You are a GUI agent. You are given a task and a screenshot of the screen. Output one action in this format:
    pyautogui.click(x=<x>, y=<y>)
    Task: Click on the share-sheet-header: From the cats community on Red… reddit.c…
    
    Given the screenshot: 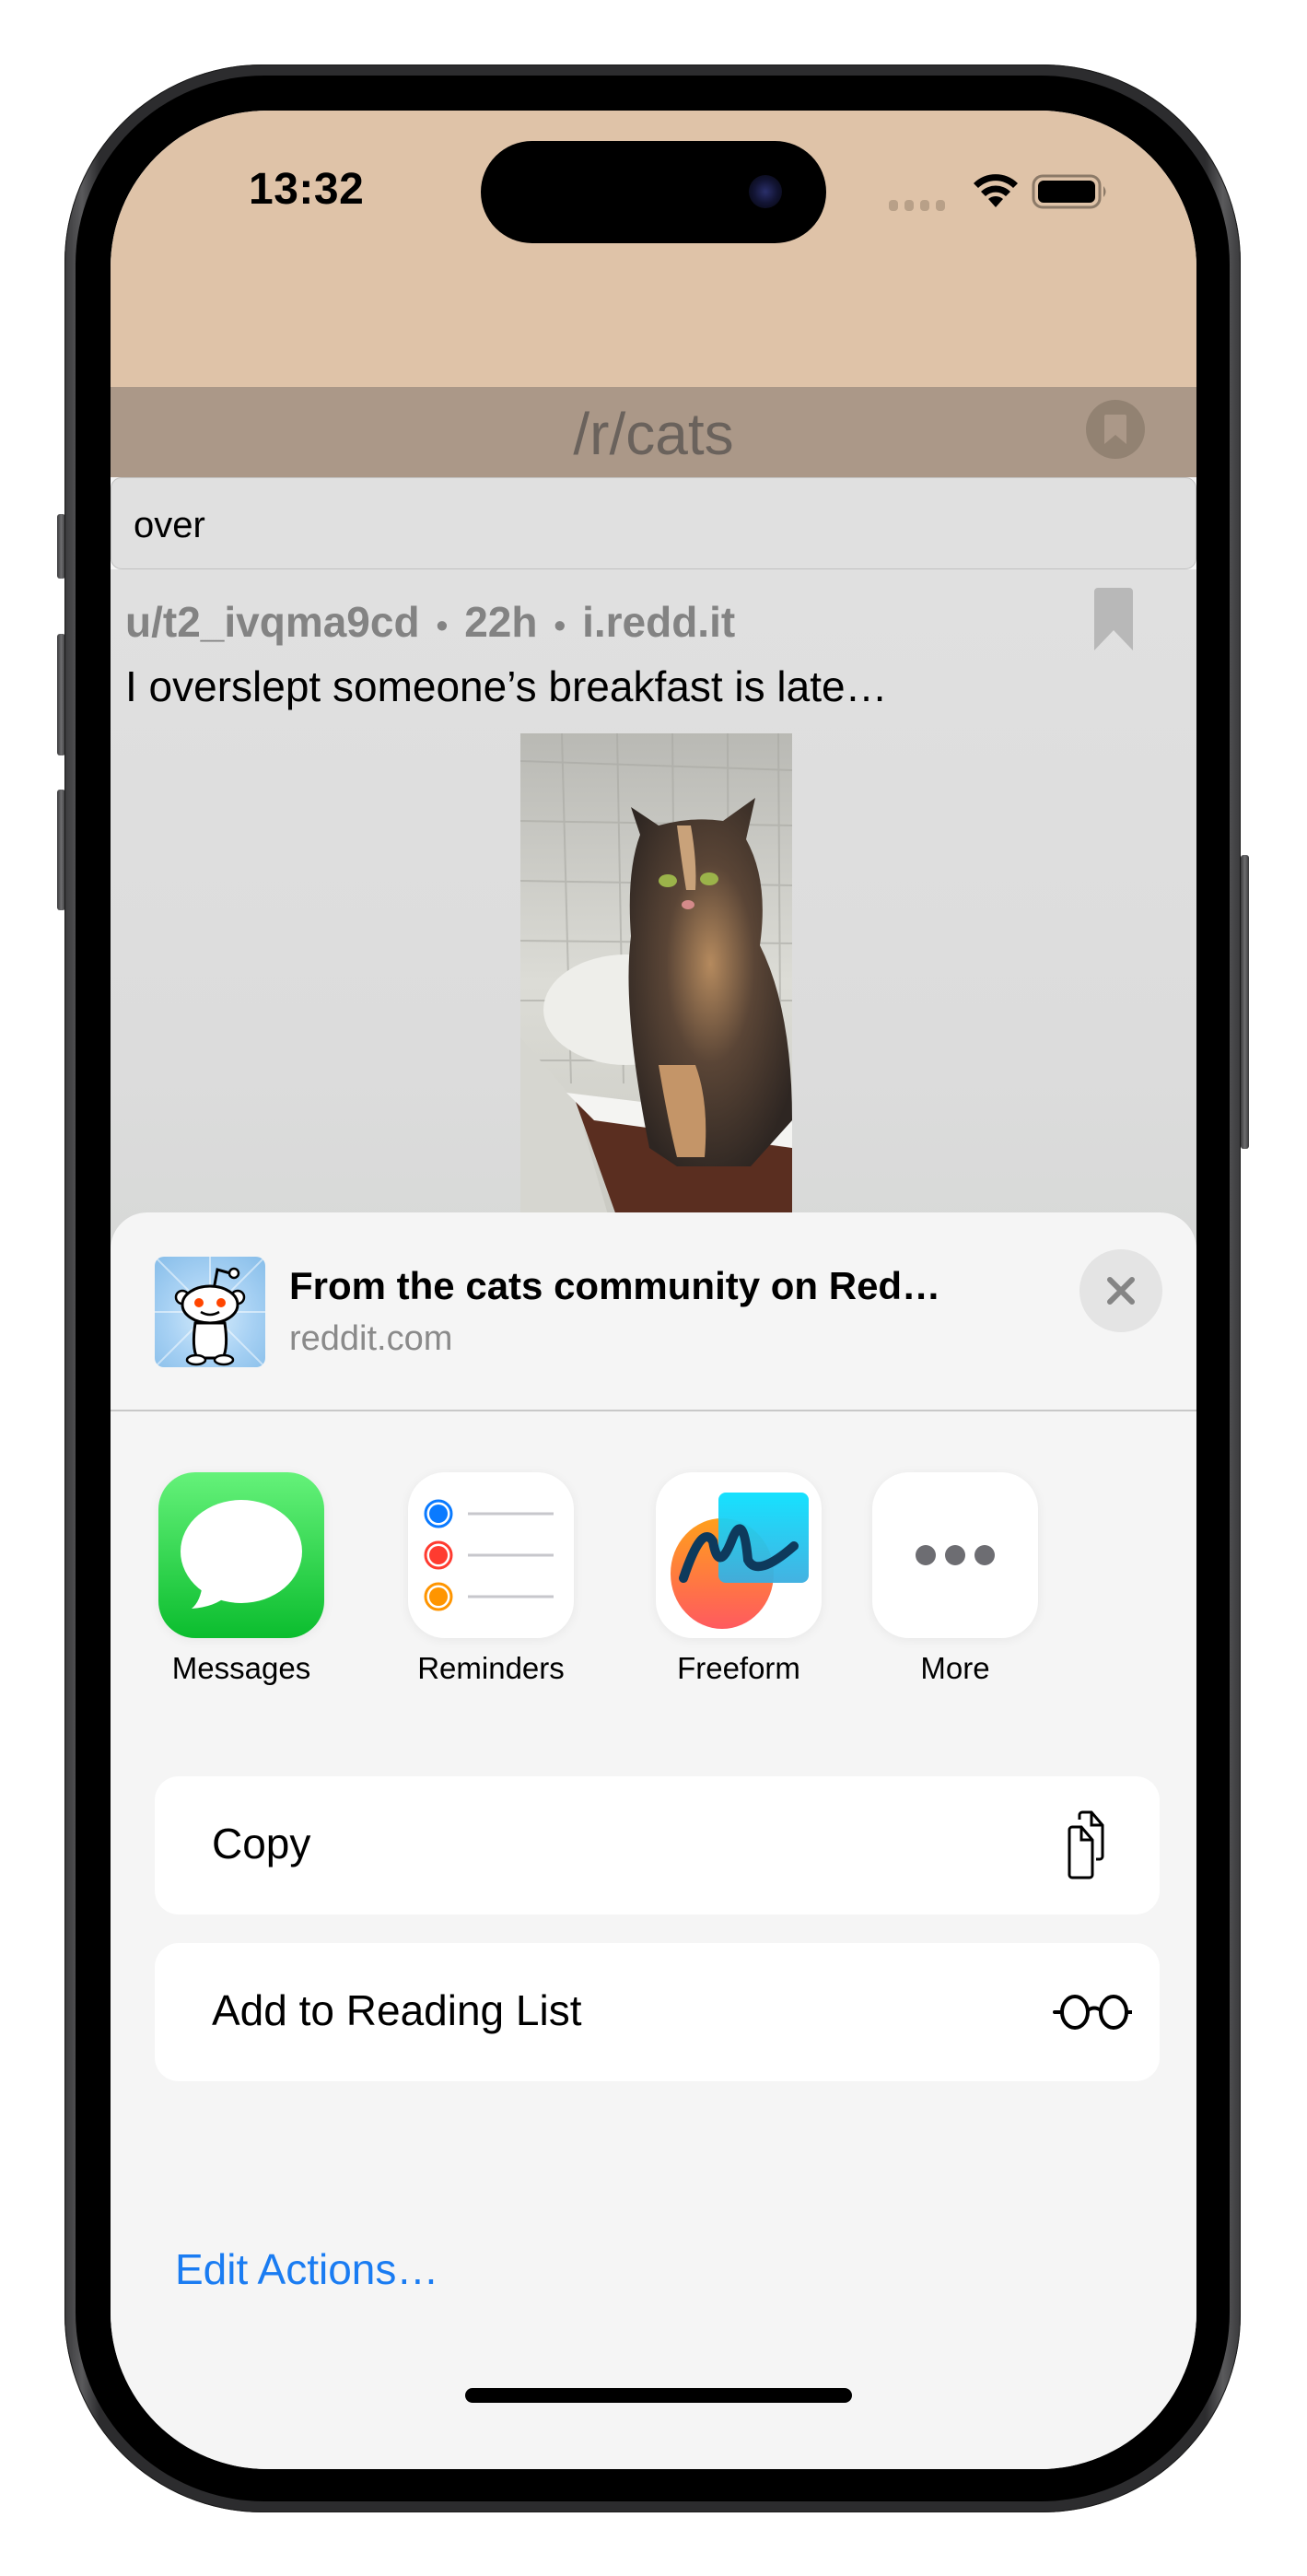 What is the action you would take?
    pyautogui.click(x=653, y=1311)
    